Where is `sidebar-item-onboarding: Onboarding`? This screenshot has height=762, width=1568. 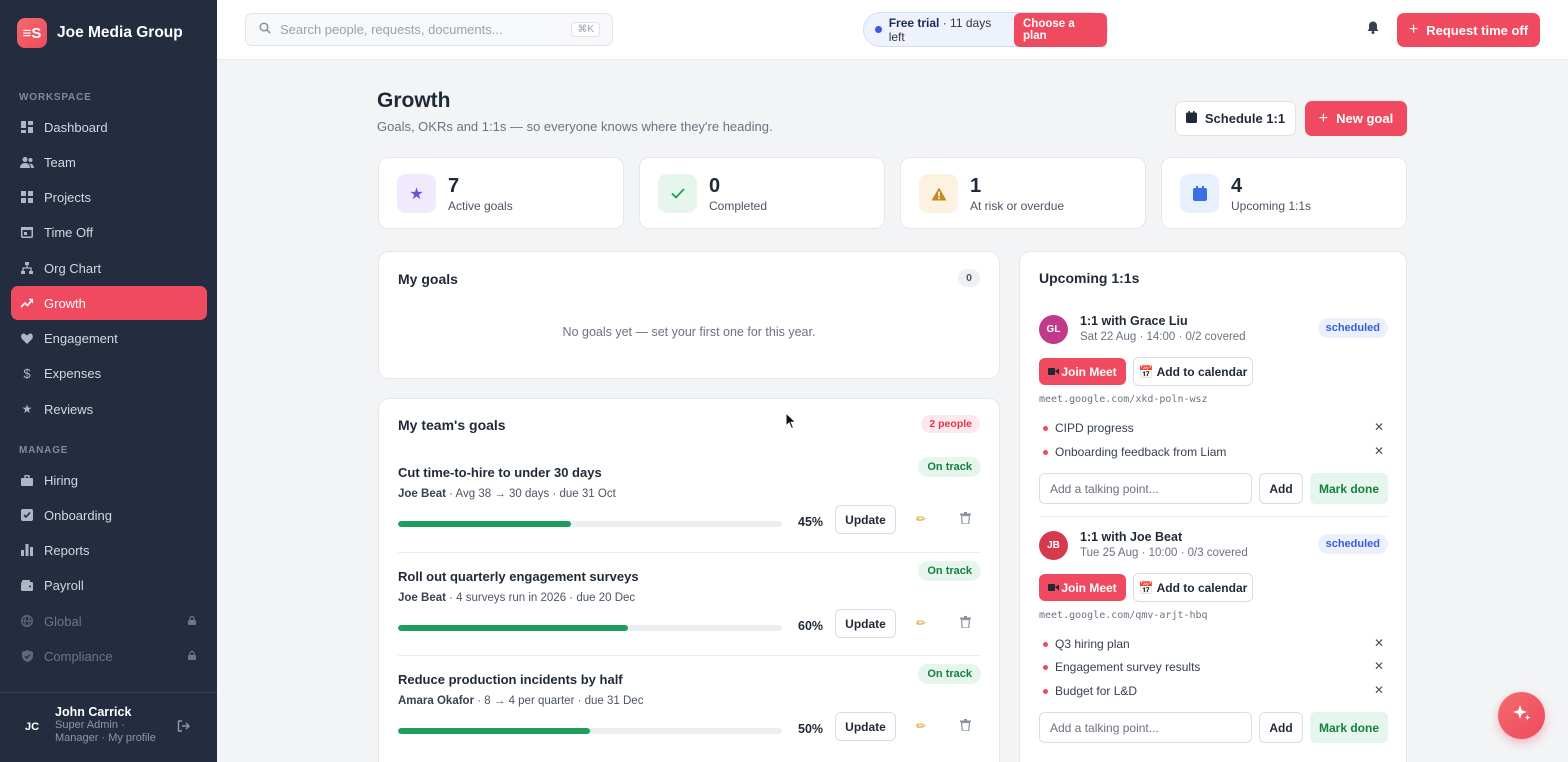 sidebar-item-onboarding: Onboarding is located at coordinates (109, 515).